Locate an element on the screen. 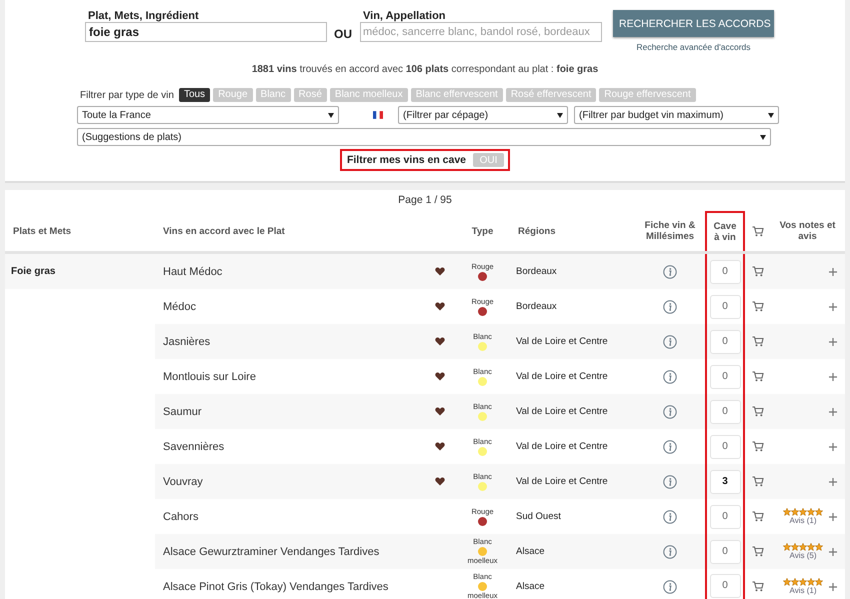 The image size is (850, 599). filter-label: Filtrer par type de vin is located at coordinates (127, 95).